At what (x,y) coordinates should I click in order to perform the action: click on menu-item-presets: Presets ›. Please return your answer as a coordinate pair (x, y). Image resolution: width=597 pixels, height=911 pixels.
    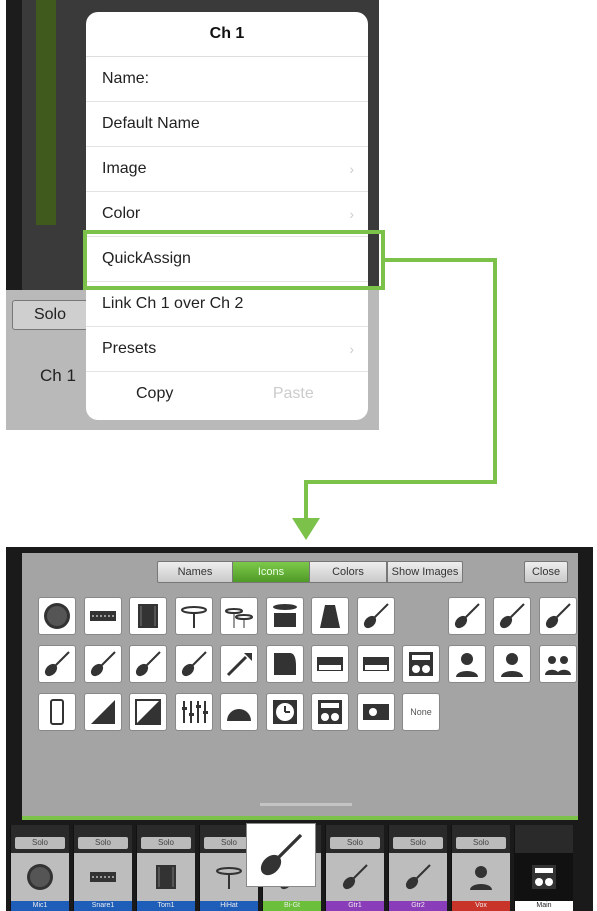
    Looking at the image, I should click on (227, 349).